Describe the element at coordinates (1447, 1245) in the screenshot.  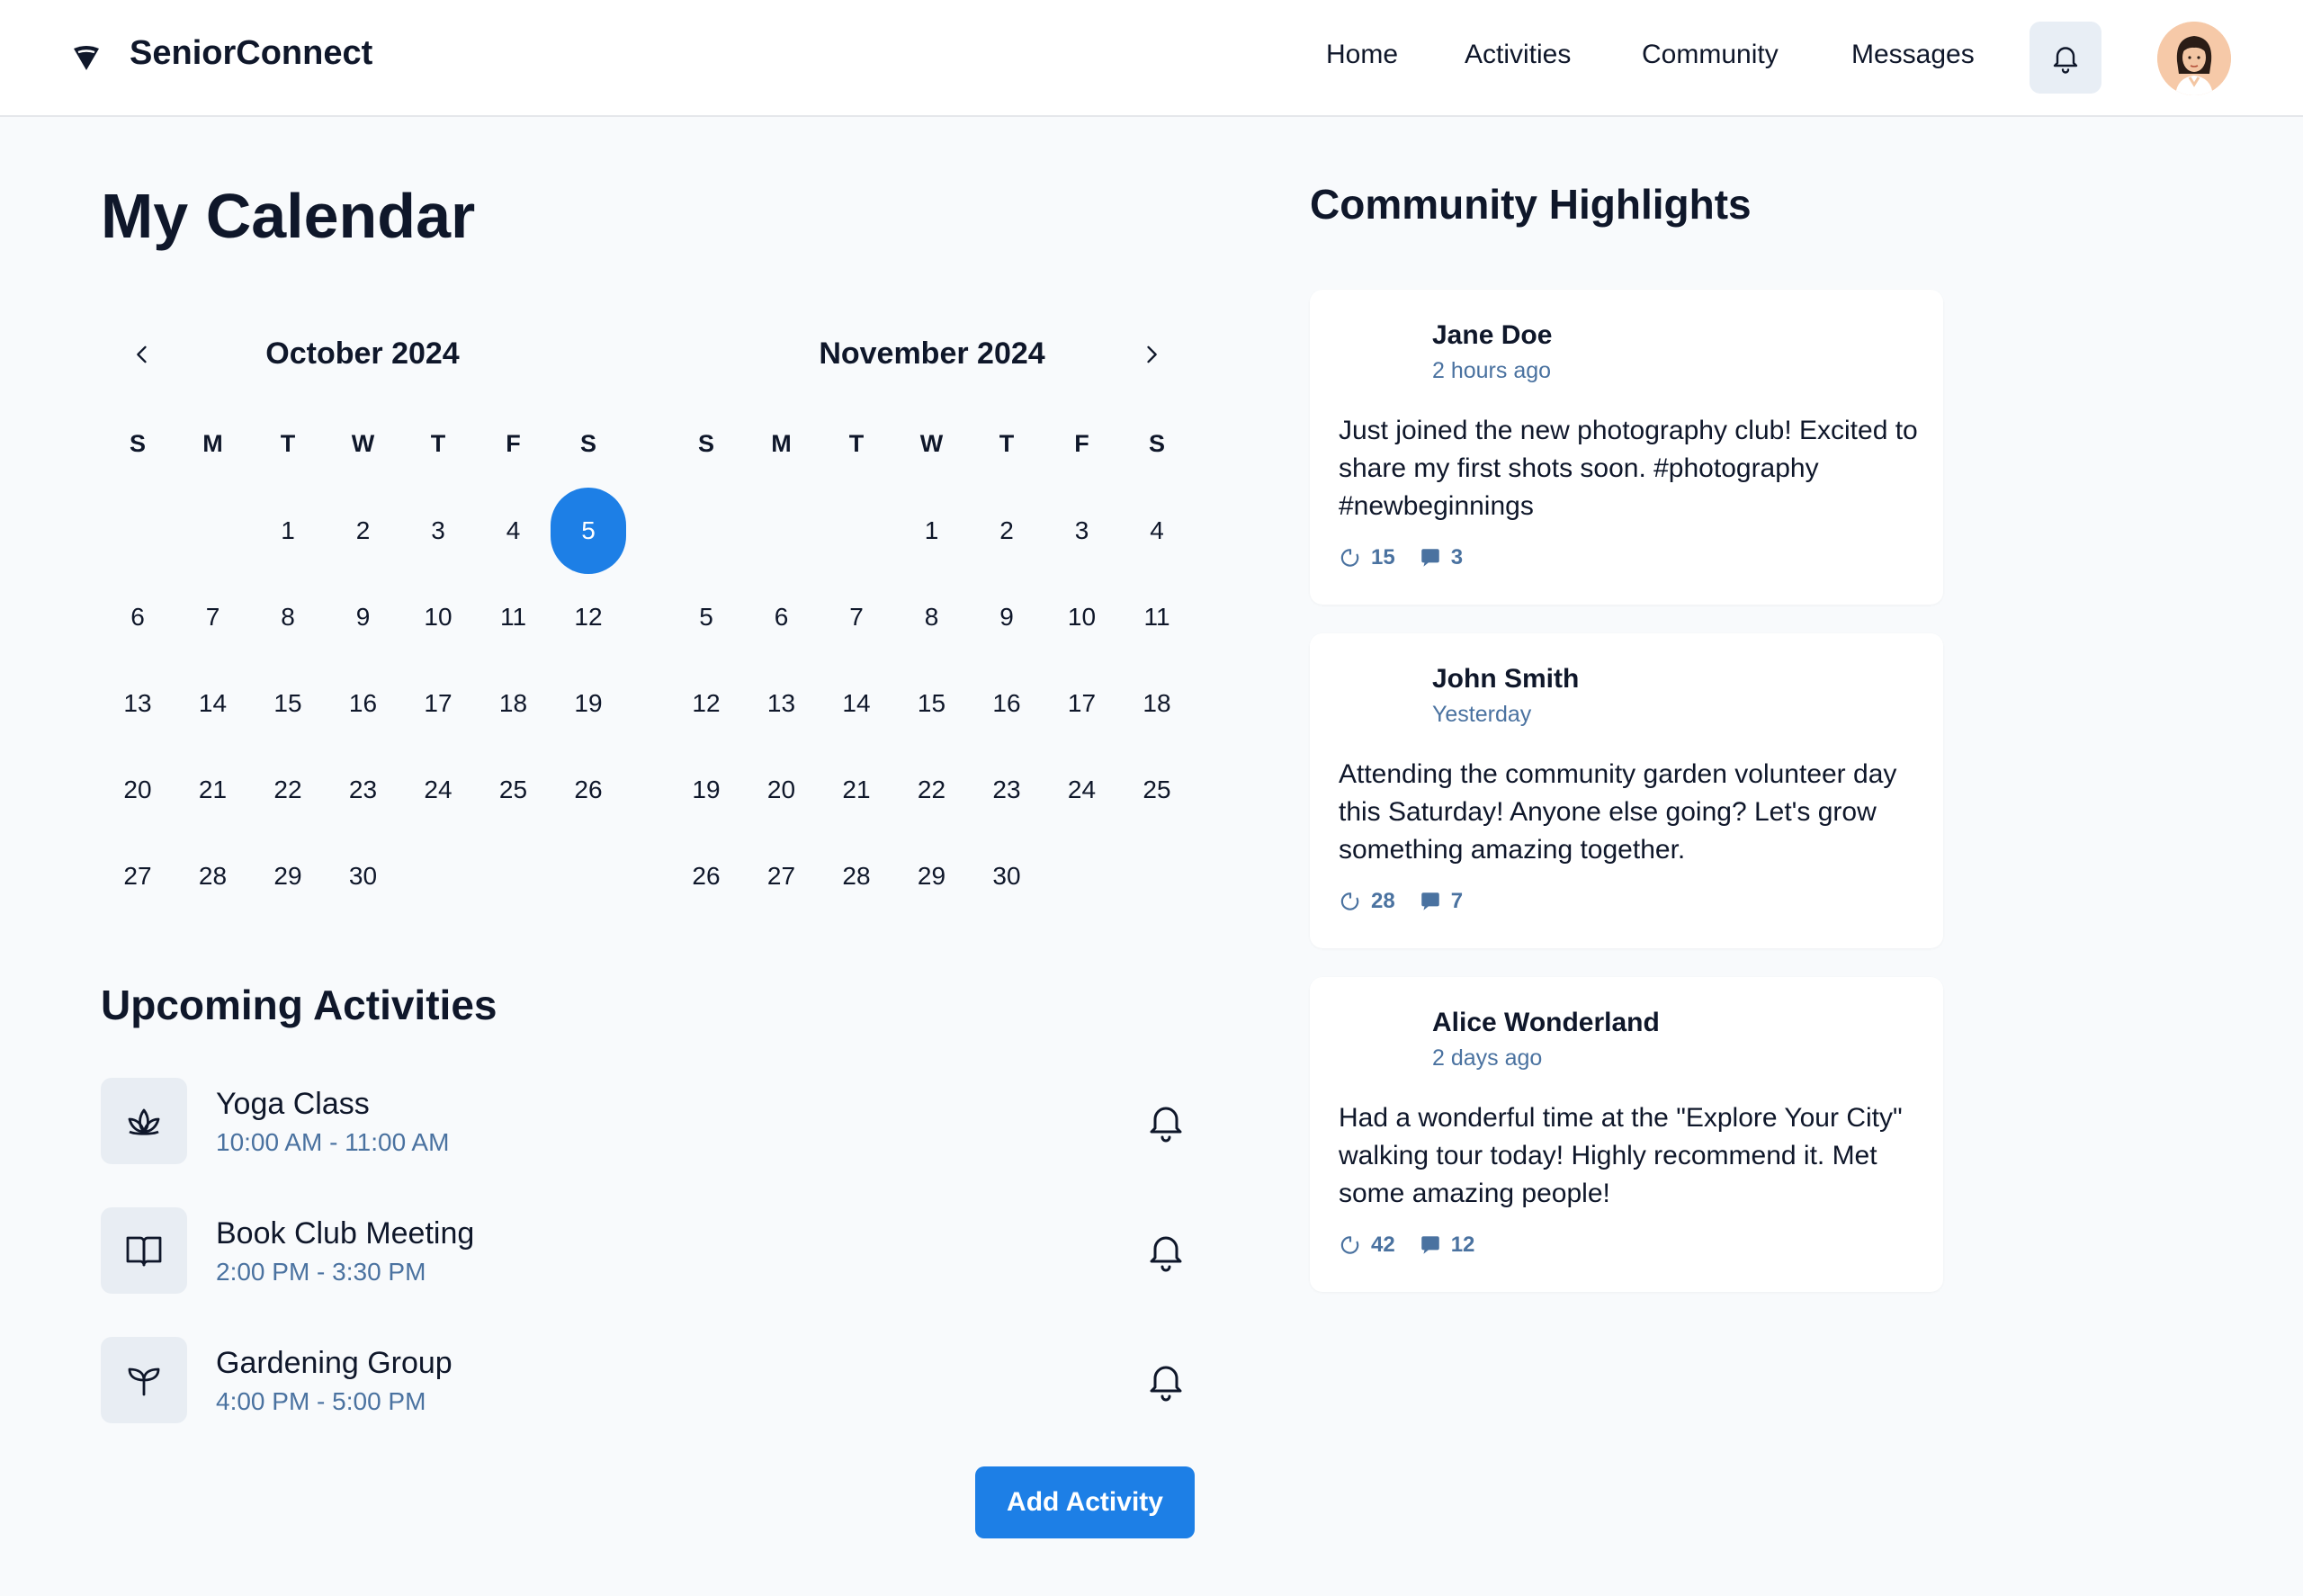
I see `comment-button: 12` at that location.